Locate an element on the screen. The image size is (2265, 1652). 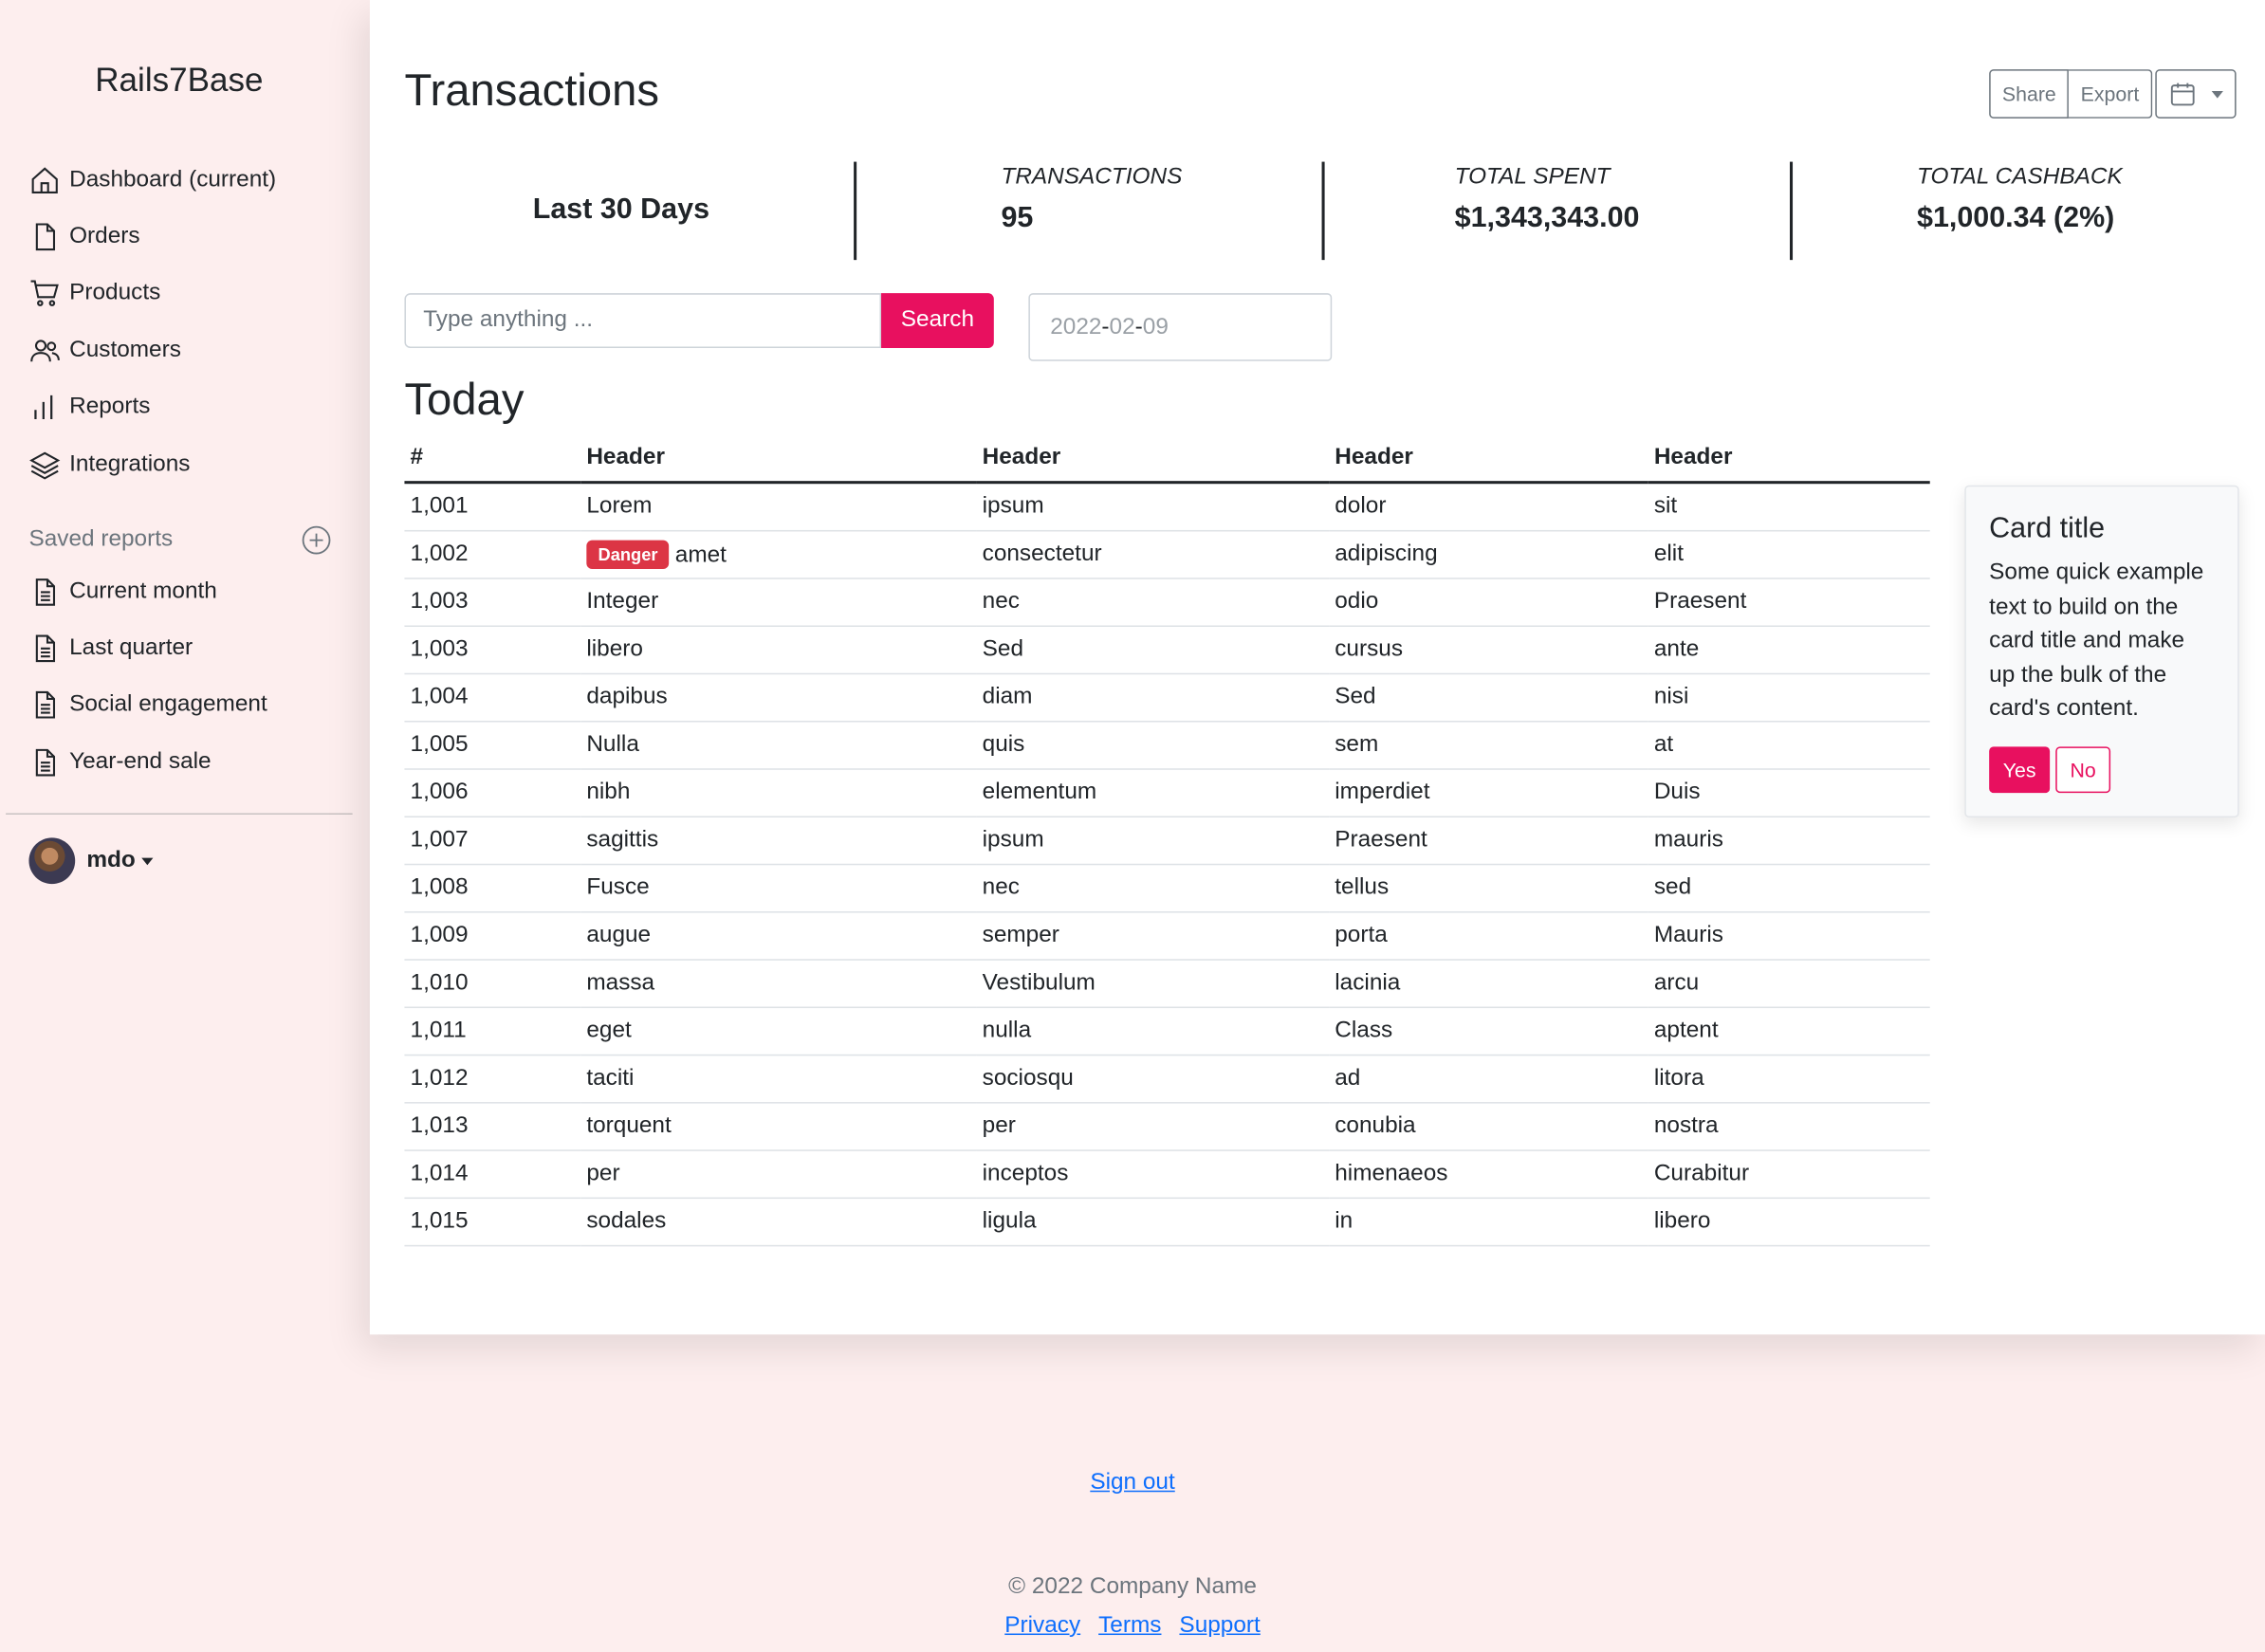
cell-text: diam is located at coordinates (1007, 696).